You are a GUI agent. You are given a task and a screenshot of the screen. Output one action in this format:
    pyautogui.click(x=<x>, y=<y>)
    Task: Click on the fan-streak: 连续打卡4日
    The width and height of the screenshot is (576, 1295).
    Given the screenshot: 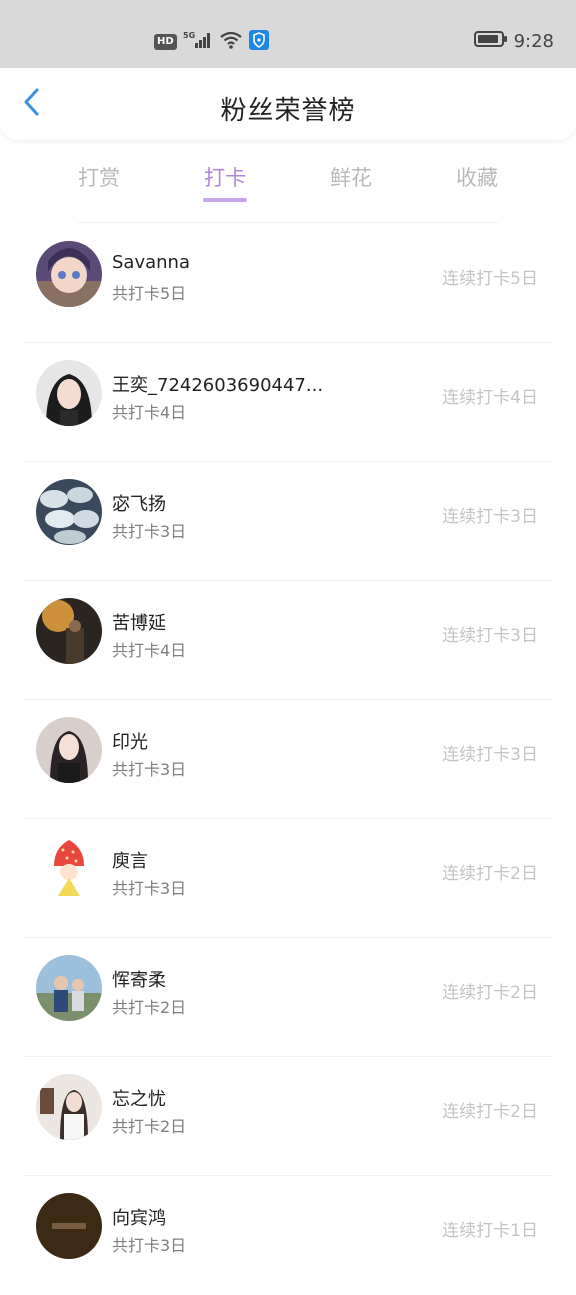 What is the action you would take?
    pyautogui.click(x=490, y=398)
    